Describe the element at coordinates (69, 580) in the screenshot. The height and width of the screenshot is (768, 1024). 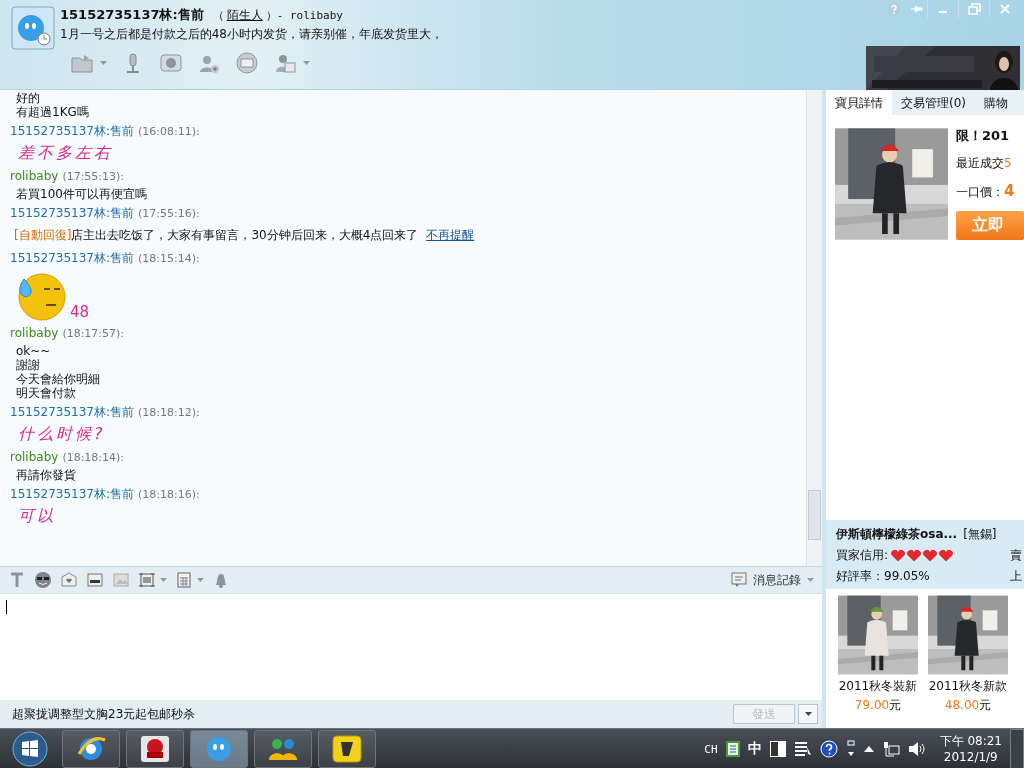
I see `greeting-card-icon` at that location.